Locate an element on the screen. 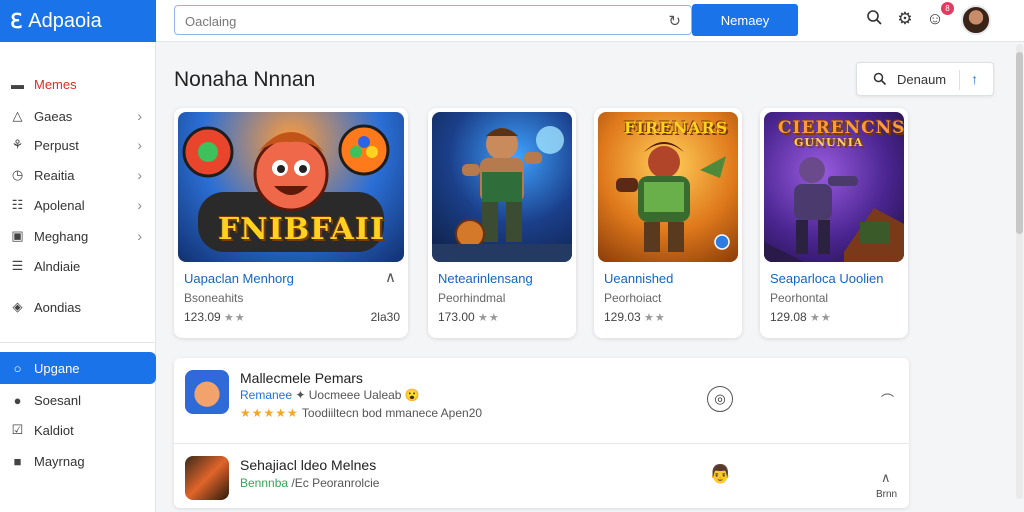  list-item-tag: Bennnba is located at coordinates (264, 483).